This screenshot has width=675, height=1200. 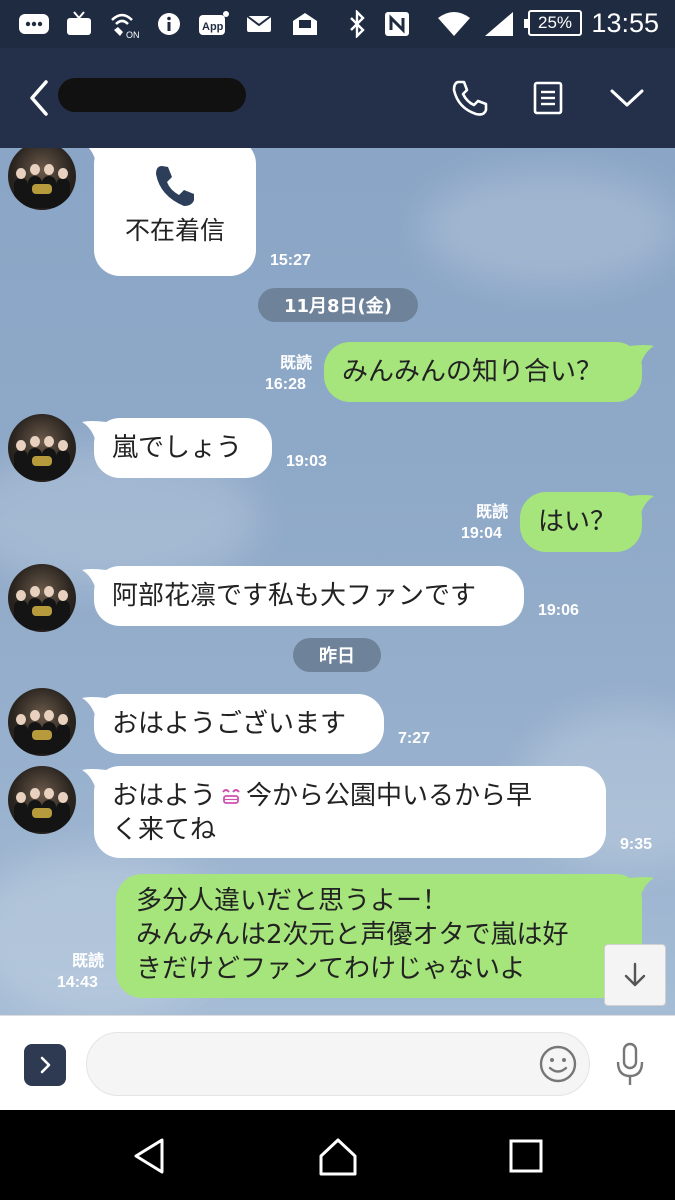 What do you see at coordinates (169, 24) in the screenshot?
I see `info-icon` at bounding box center [169, 24].